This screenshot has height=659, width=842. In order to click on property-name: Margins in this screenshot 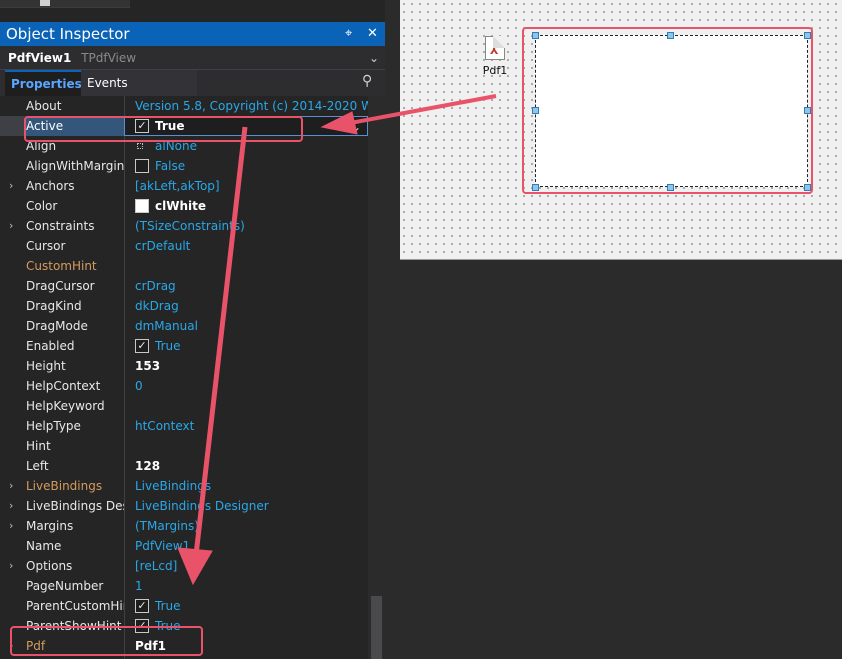, I will do `click(75, 526)`.